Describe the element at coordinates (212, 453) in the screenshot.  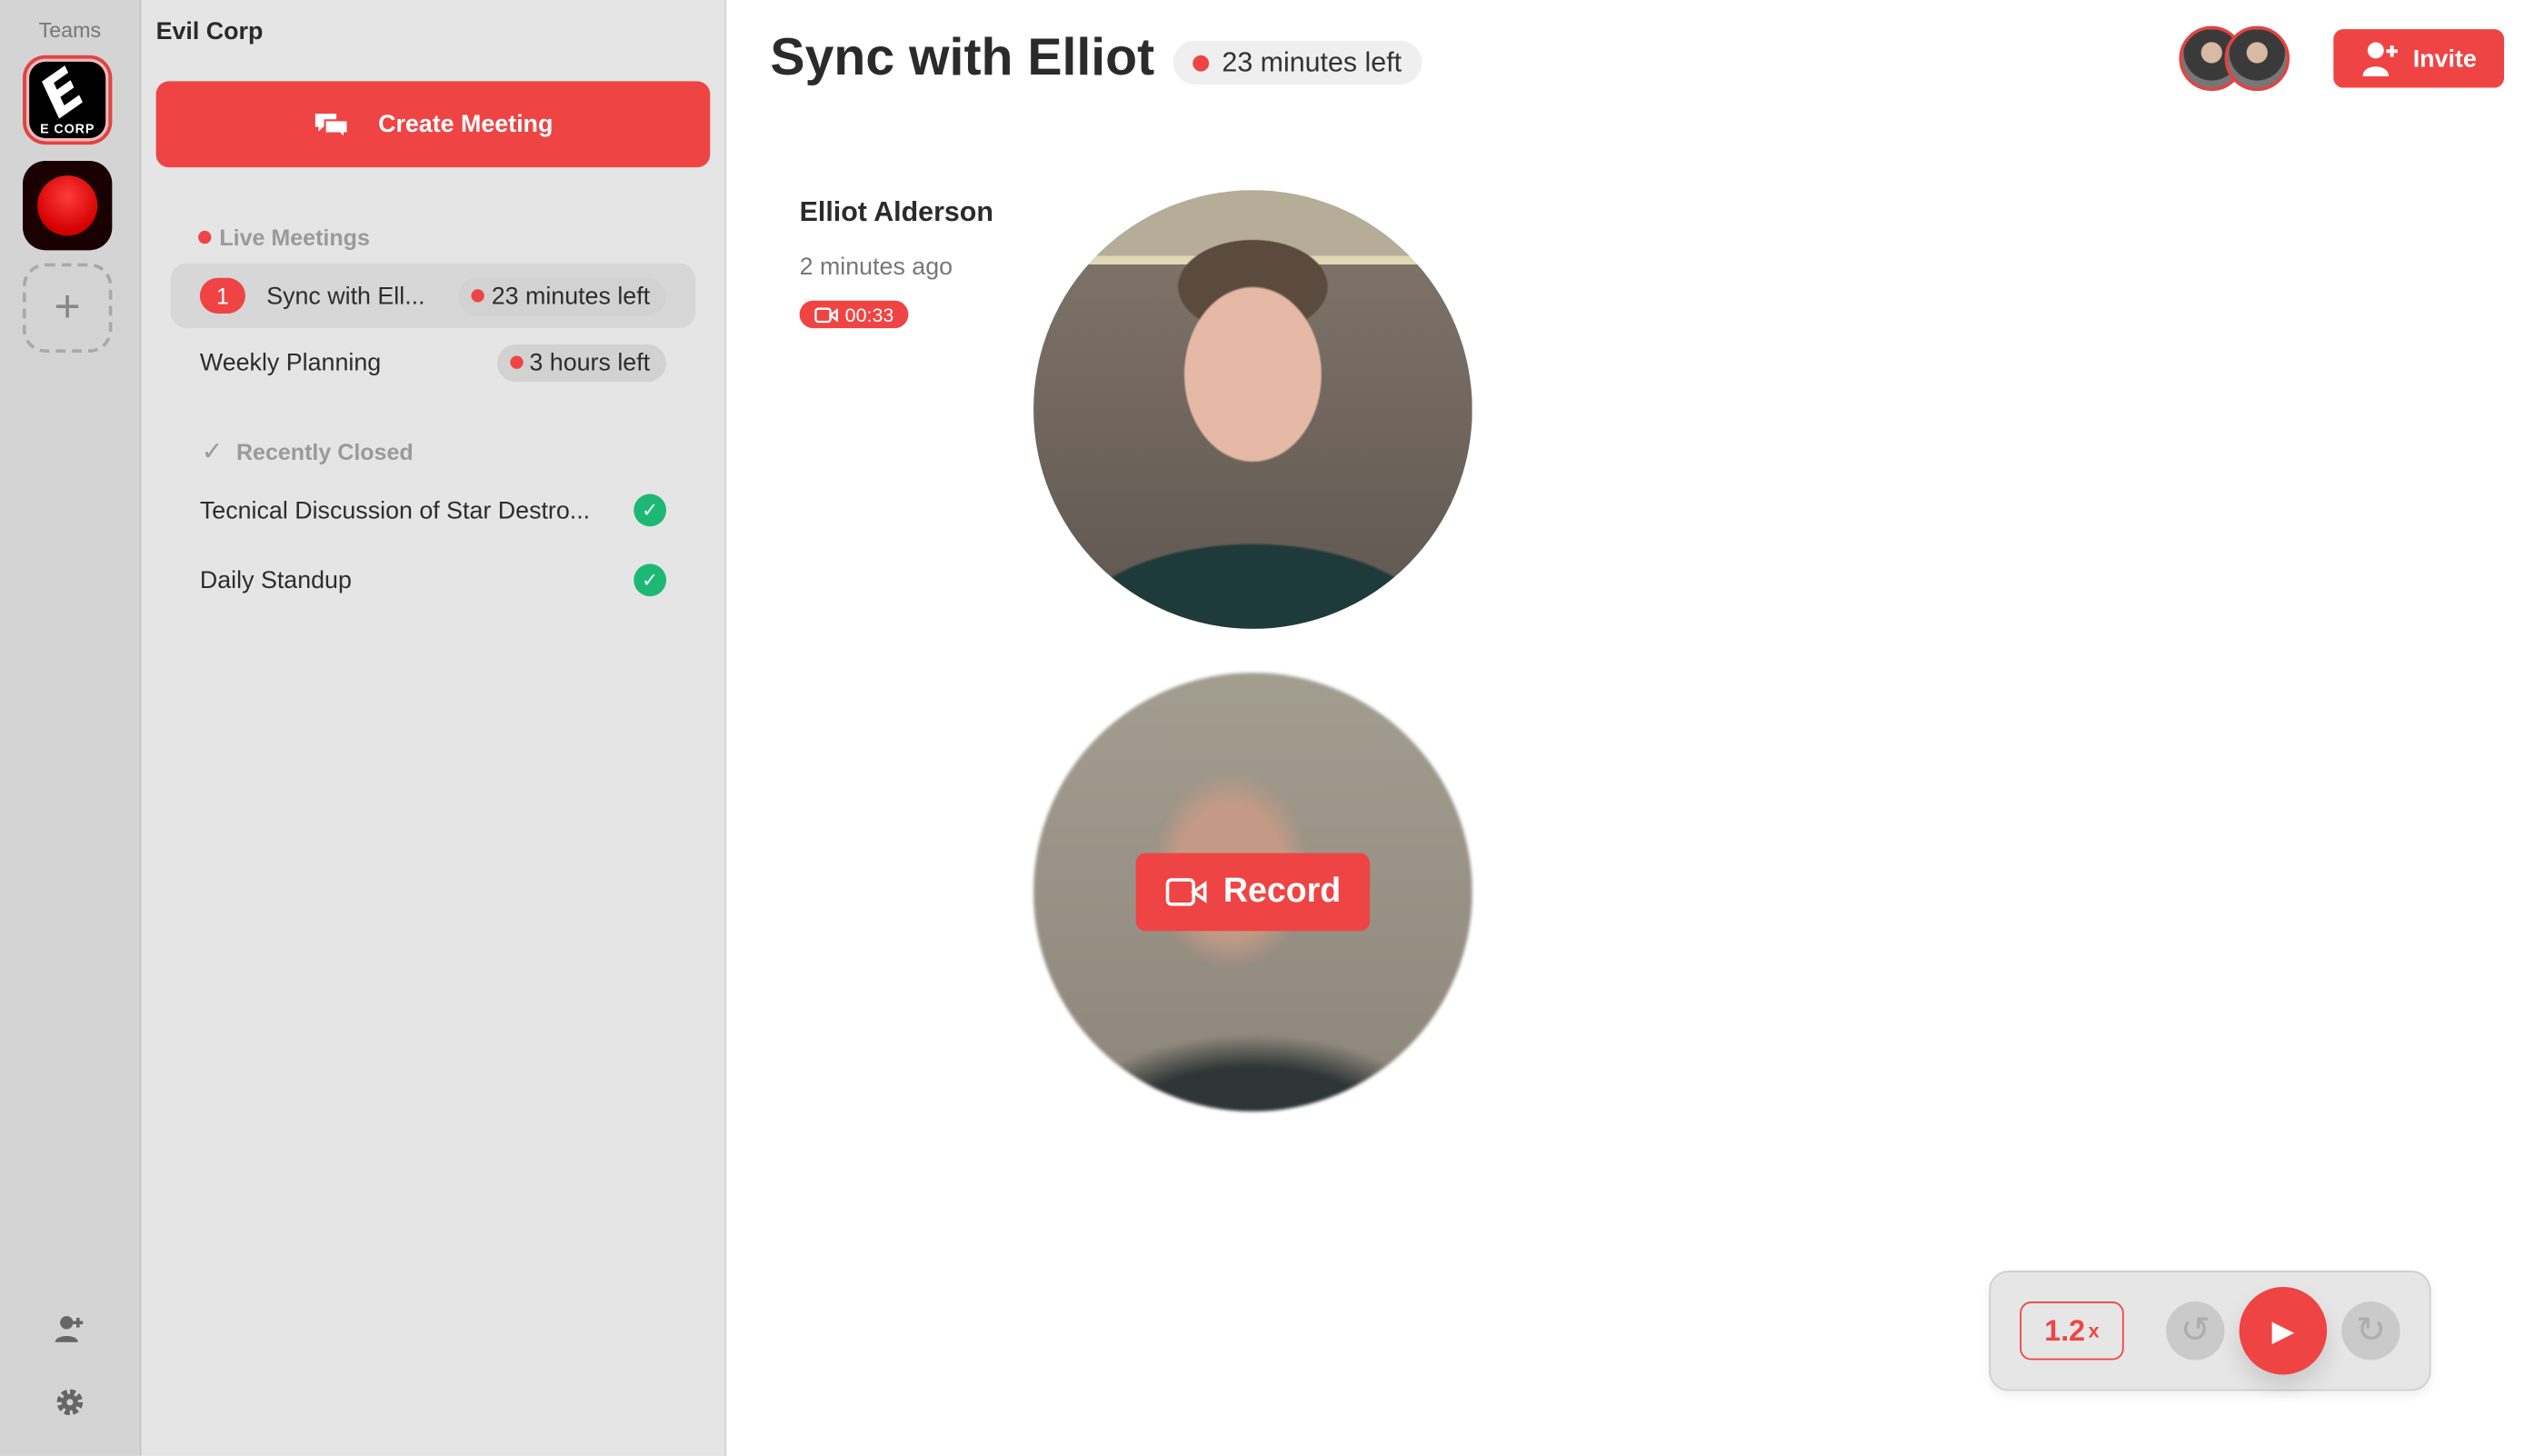
I see `checkmark-icon: ✓` at that location.